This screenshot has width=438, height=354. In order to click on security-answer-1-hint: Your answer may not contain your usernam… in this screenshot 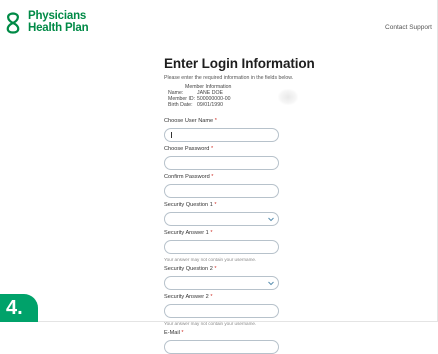, I will do `click(210, 259)`.